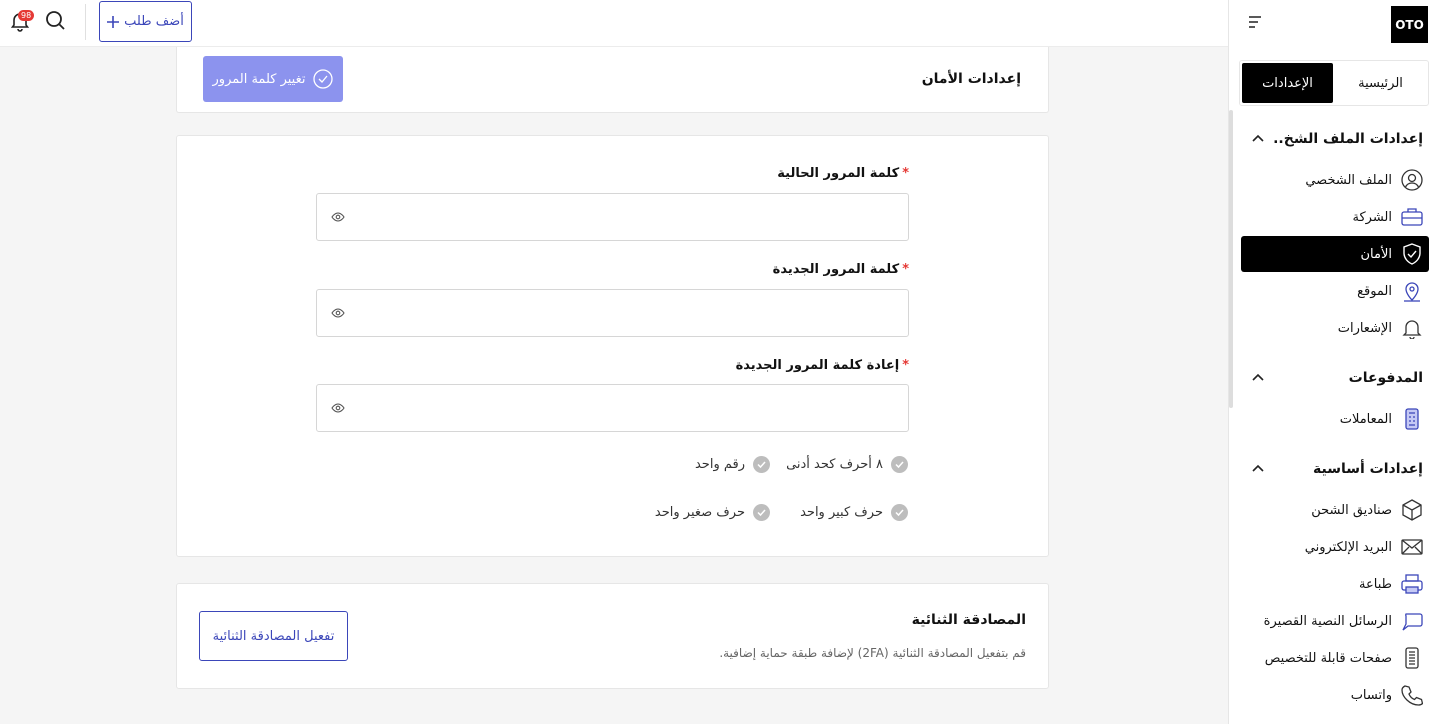 Image resolution: width=1436 pixels, height=724 pixels. I want to click on sidebar-item-whatsapp: واتساب, so click(1335, 695).